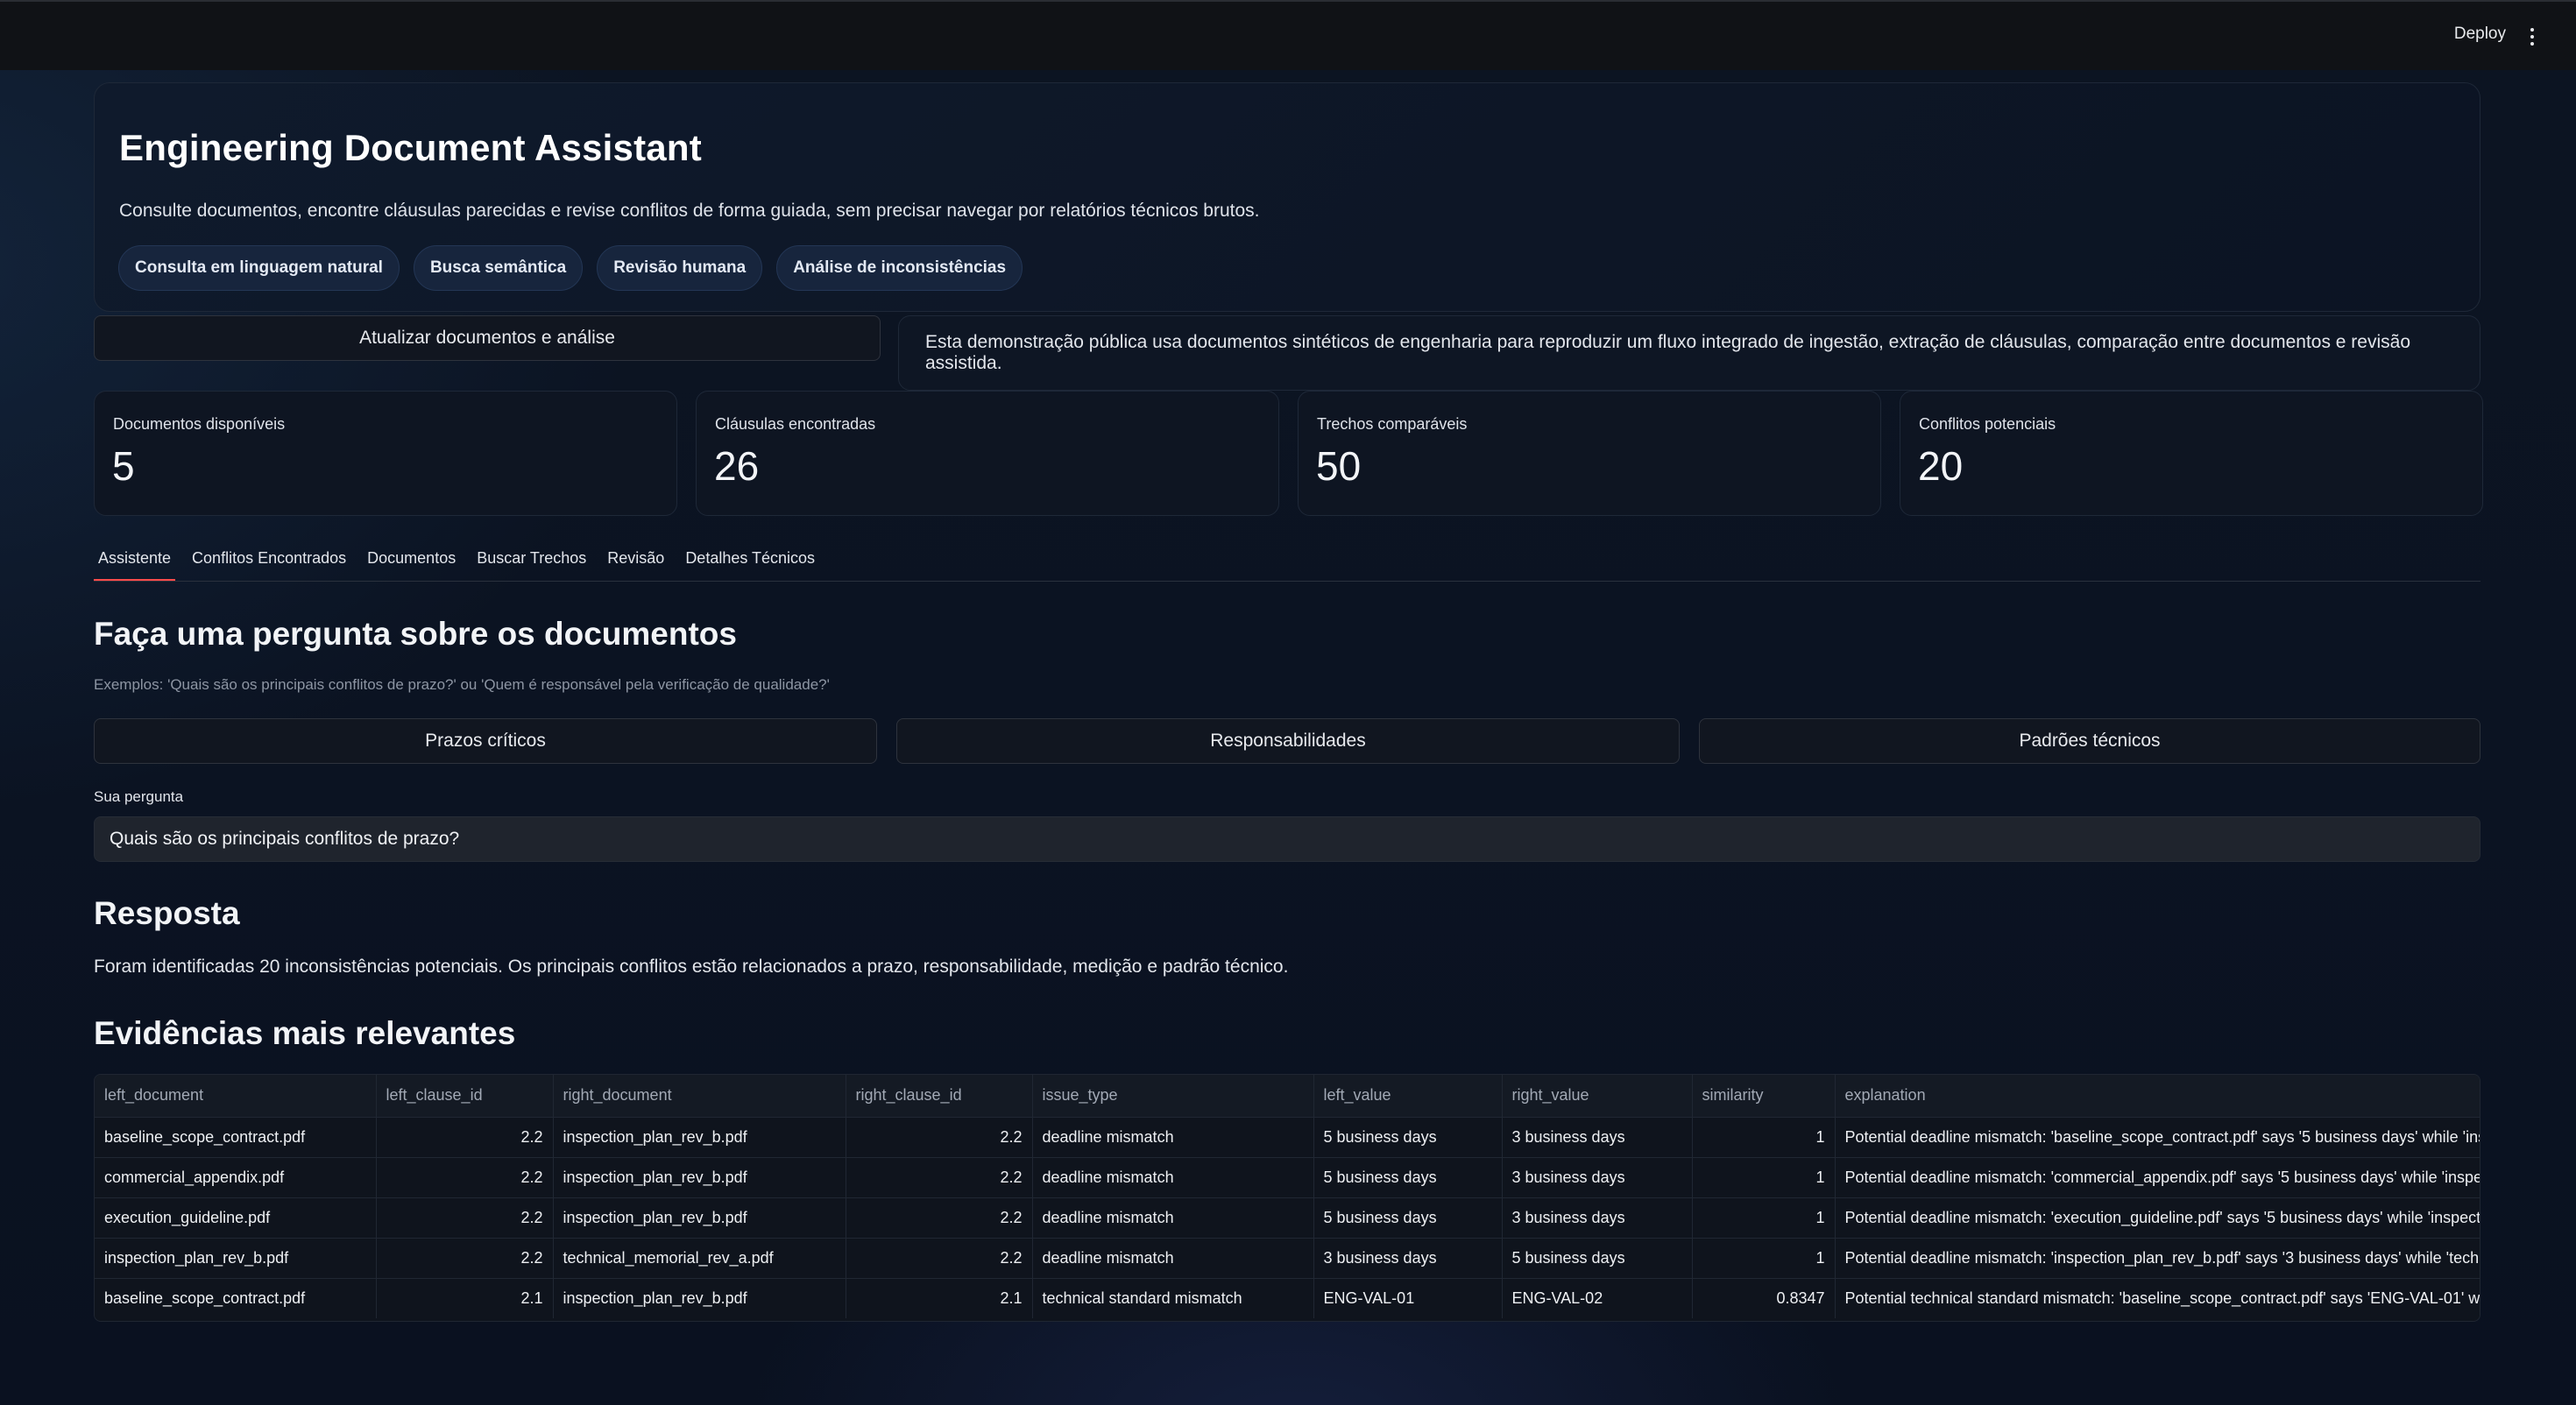 This screenshot has height=1405, width=2576. What do you see at coordinates (1589, 453) in the screenshot?
I see `metric-card: Trechos comparáveis 50` at bounding box center [1589, 453].